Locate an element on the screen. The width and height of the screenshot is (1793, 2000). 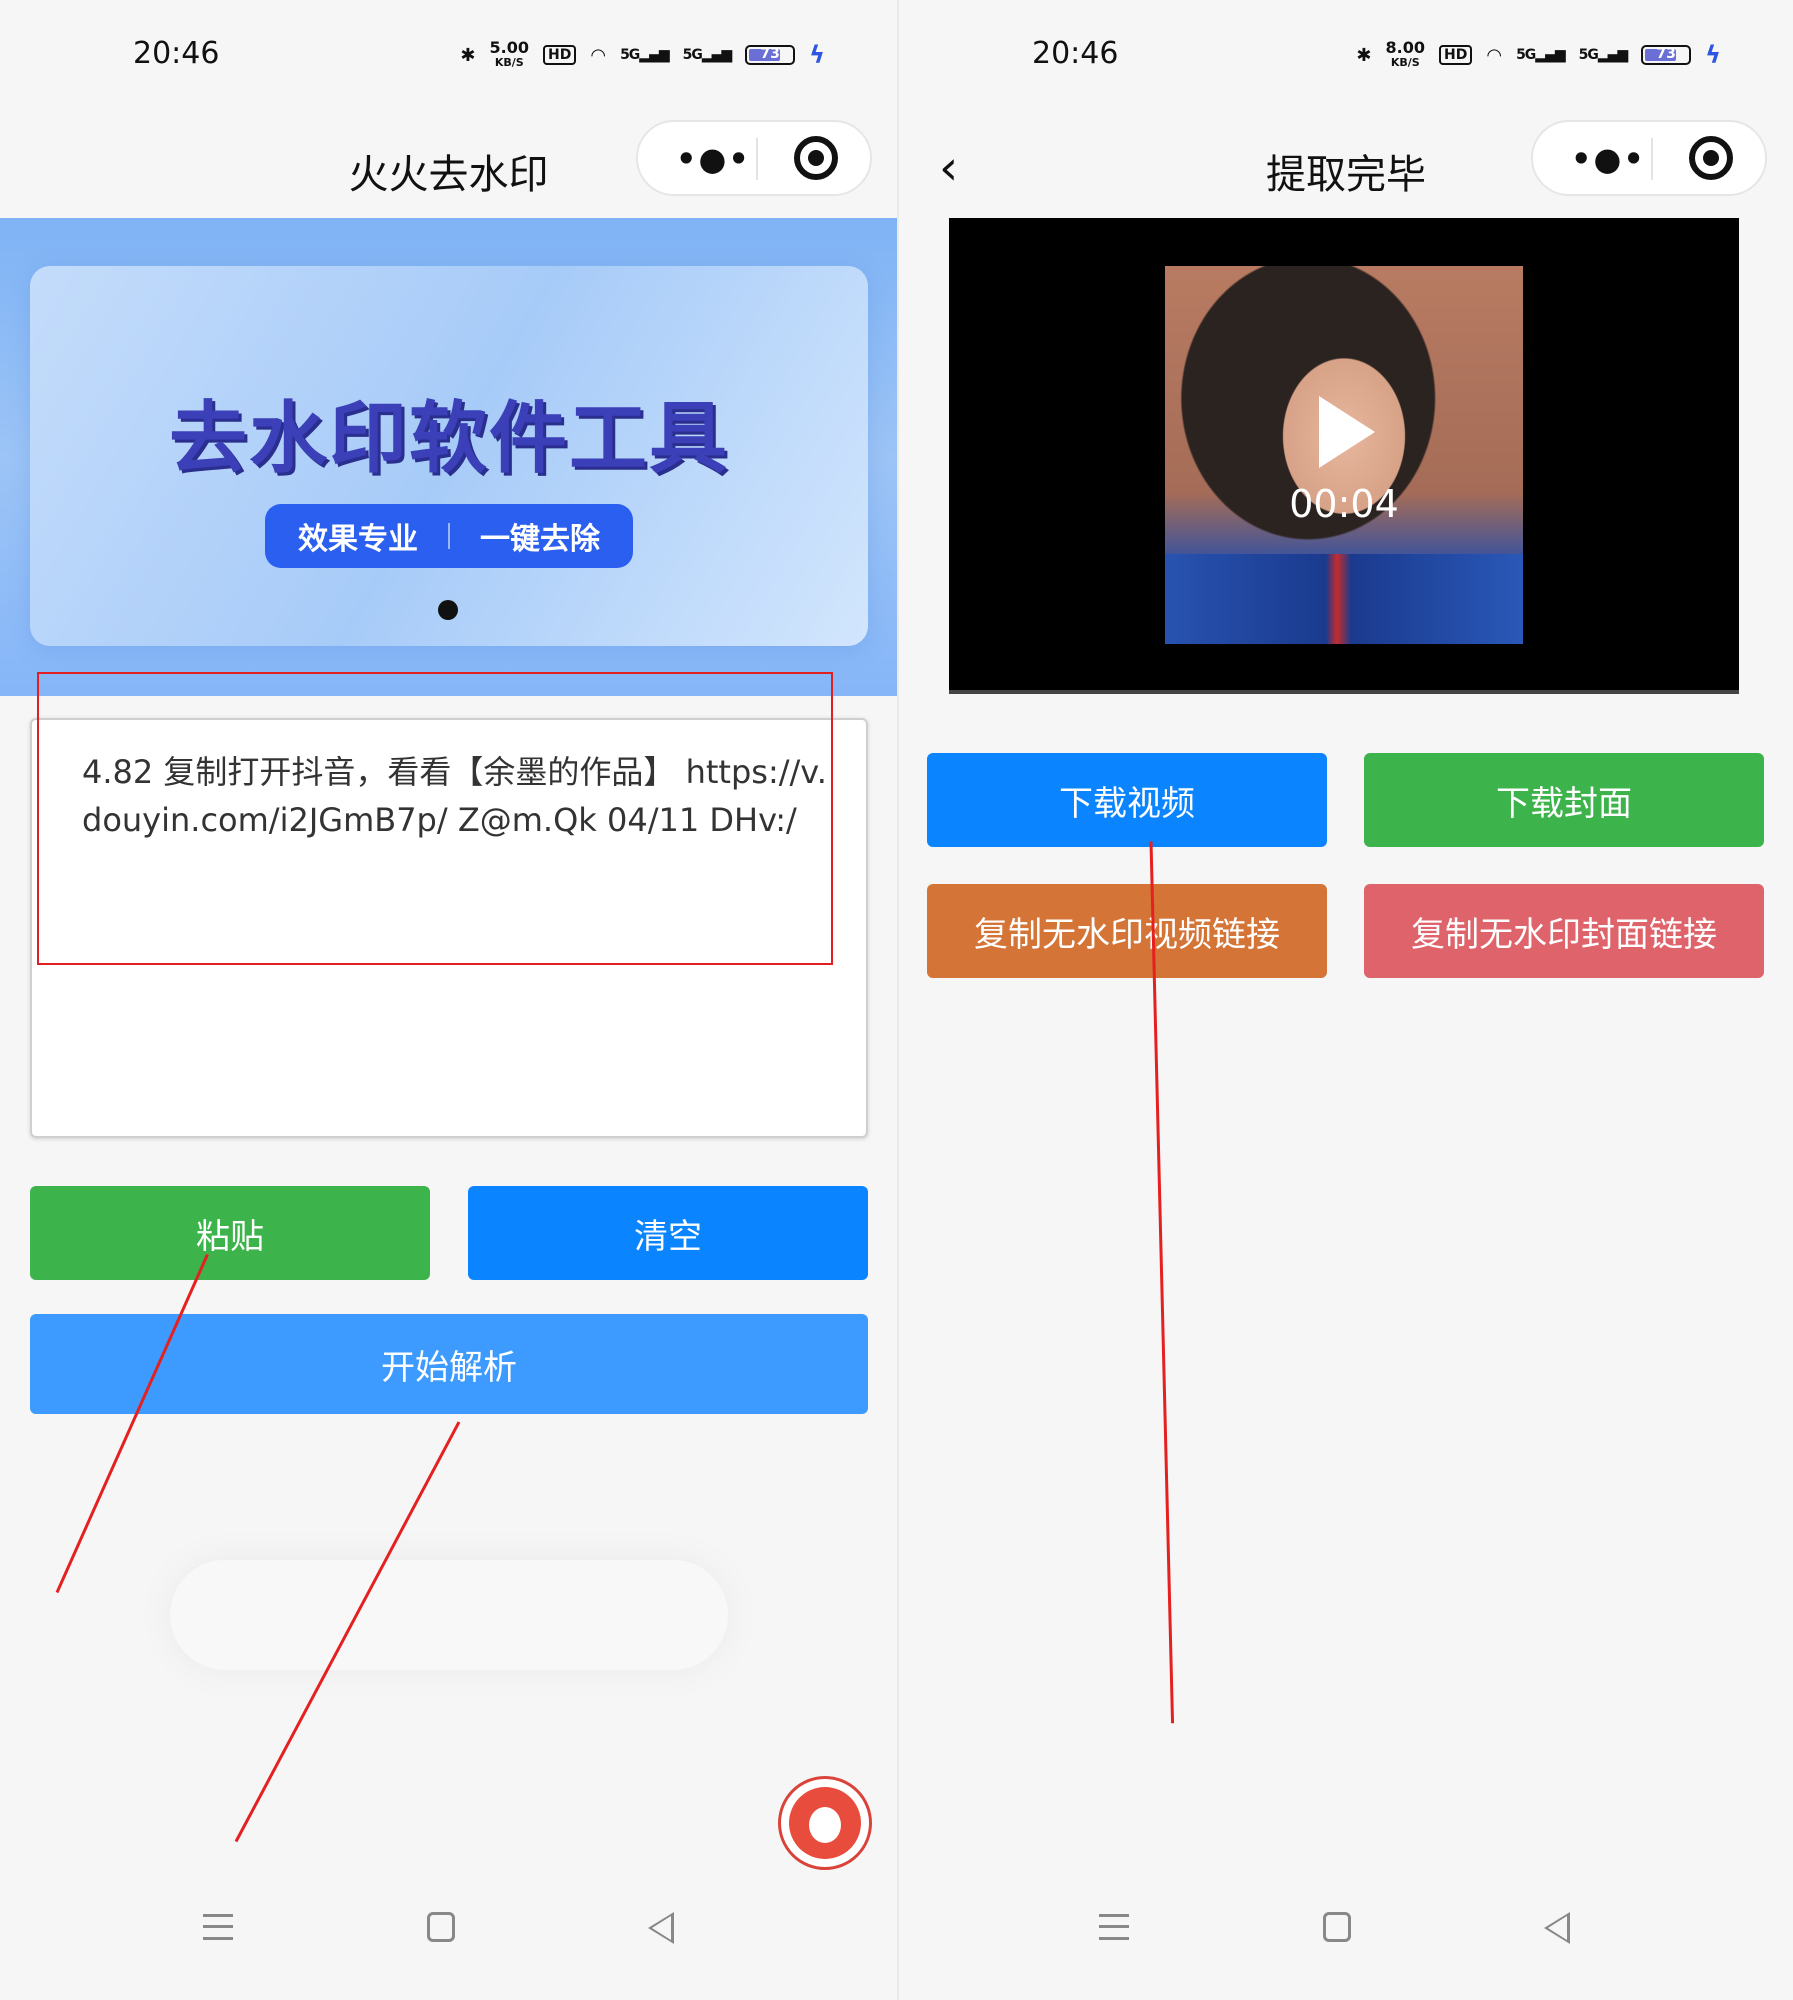
status-icons: ✱ 5.00 KB/S HD ◠ 5G▂▄▆ 5G▂▄▆ 73 ϟ is located at coordinates (642, 55).